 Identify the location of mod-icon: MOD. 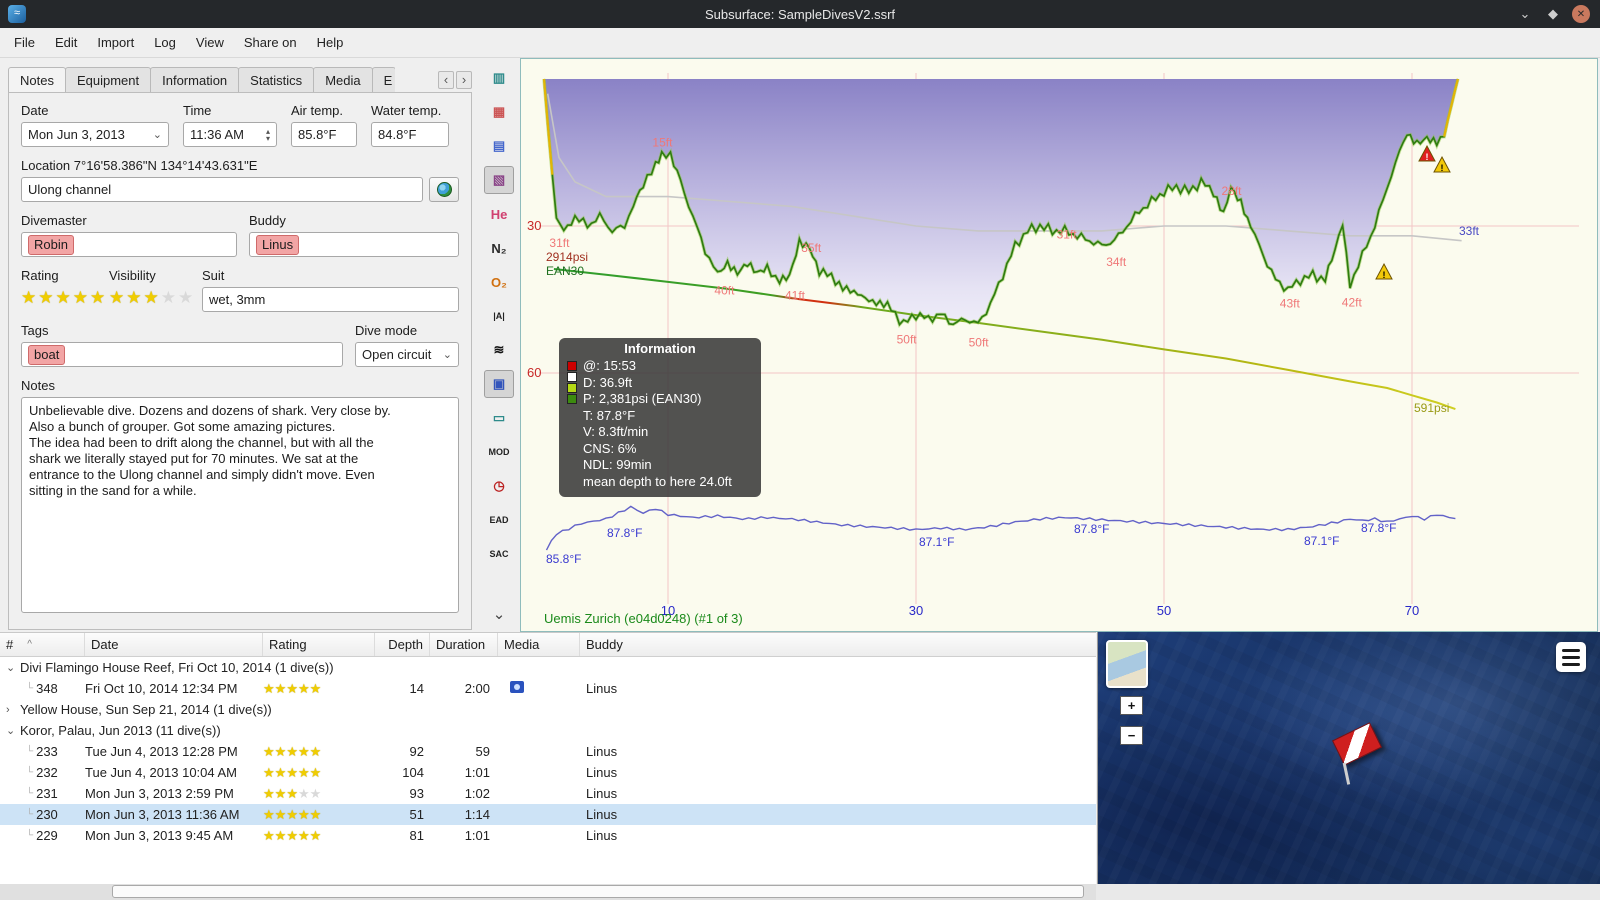
(499, 452).